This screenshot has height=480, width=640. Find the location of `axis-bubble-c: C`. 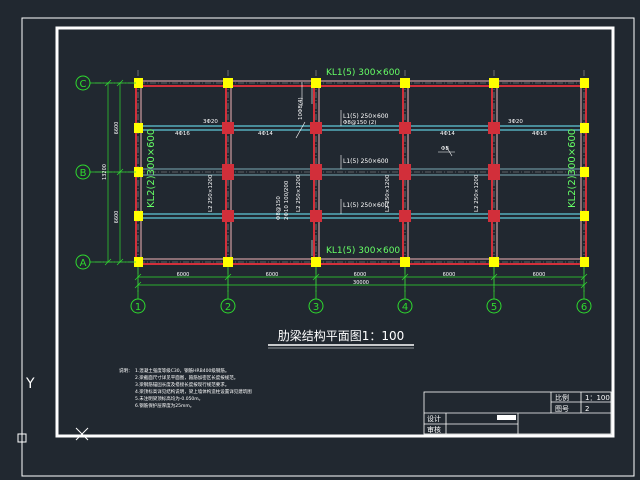

axis-bubble-c: C is located at coordinates (83, 83).